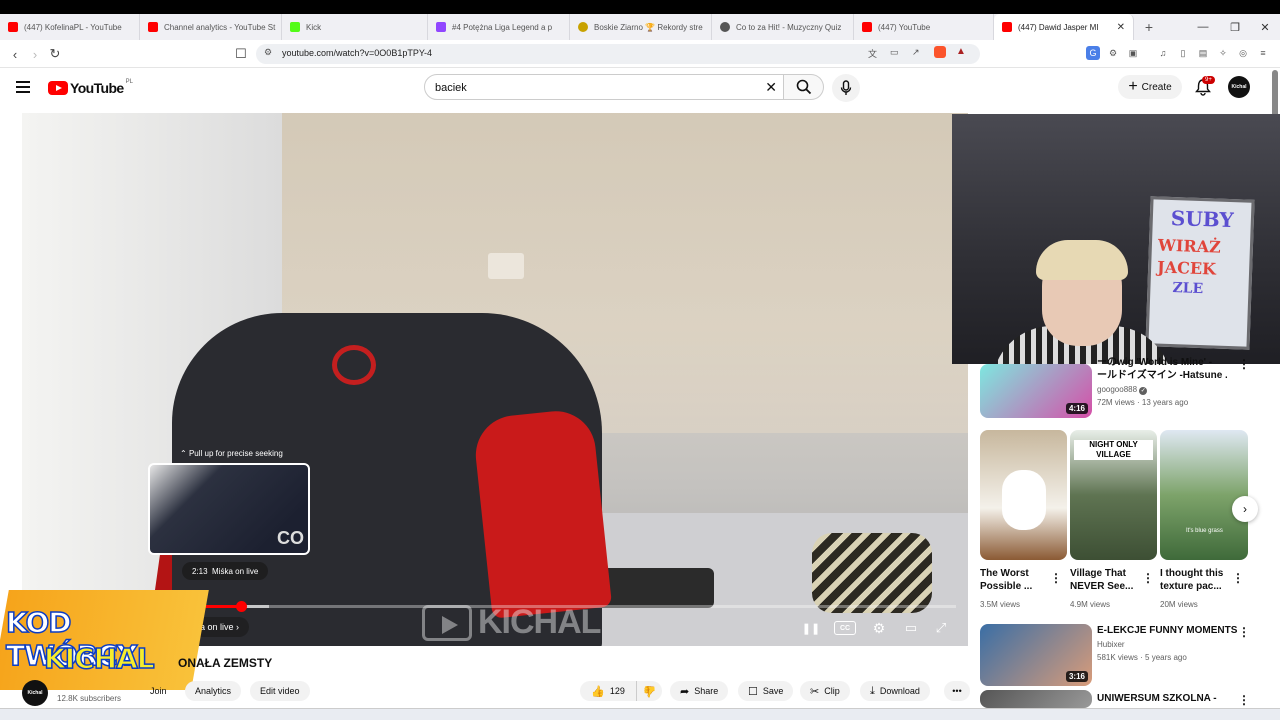 The height and width of the screenshot is (720, 1280). What do you see at coordinates (1143, 391) in the screenshot?
I see `verified-icon: ✓` at bounding box center [1143, 391].